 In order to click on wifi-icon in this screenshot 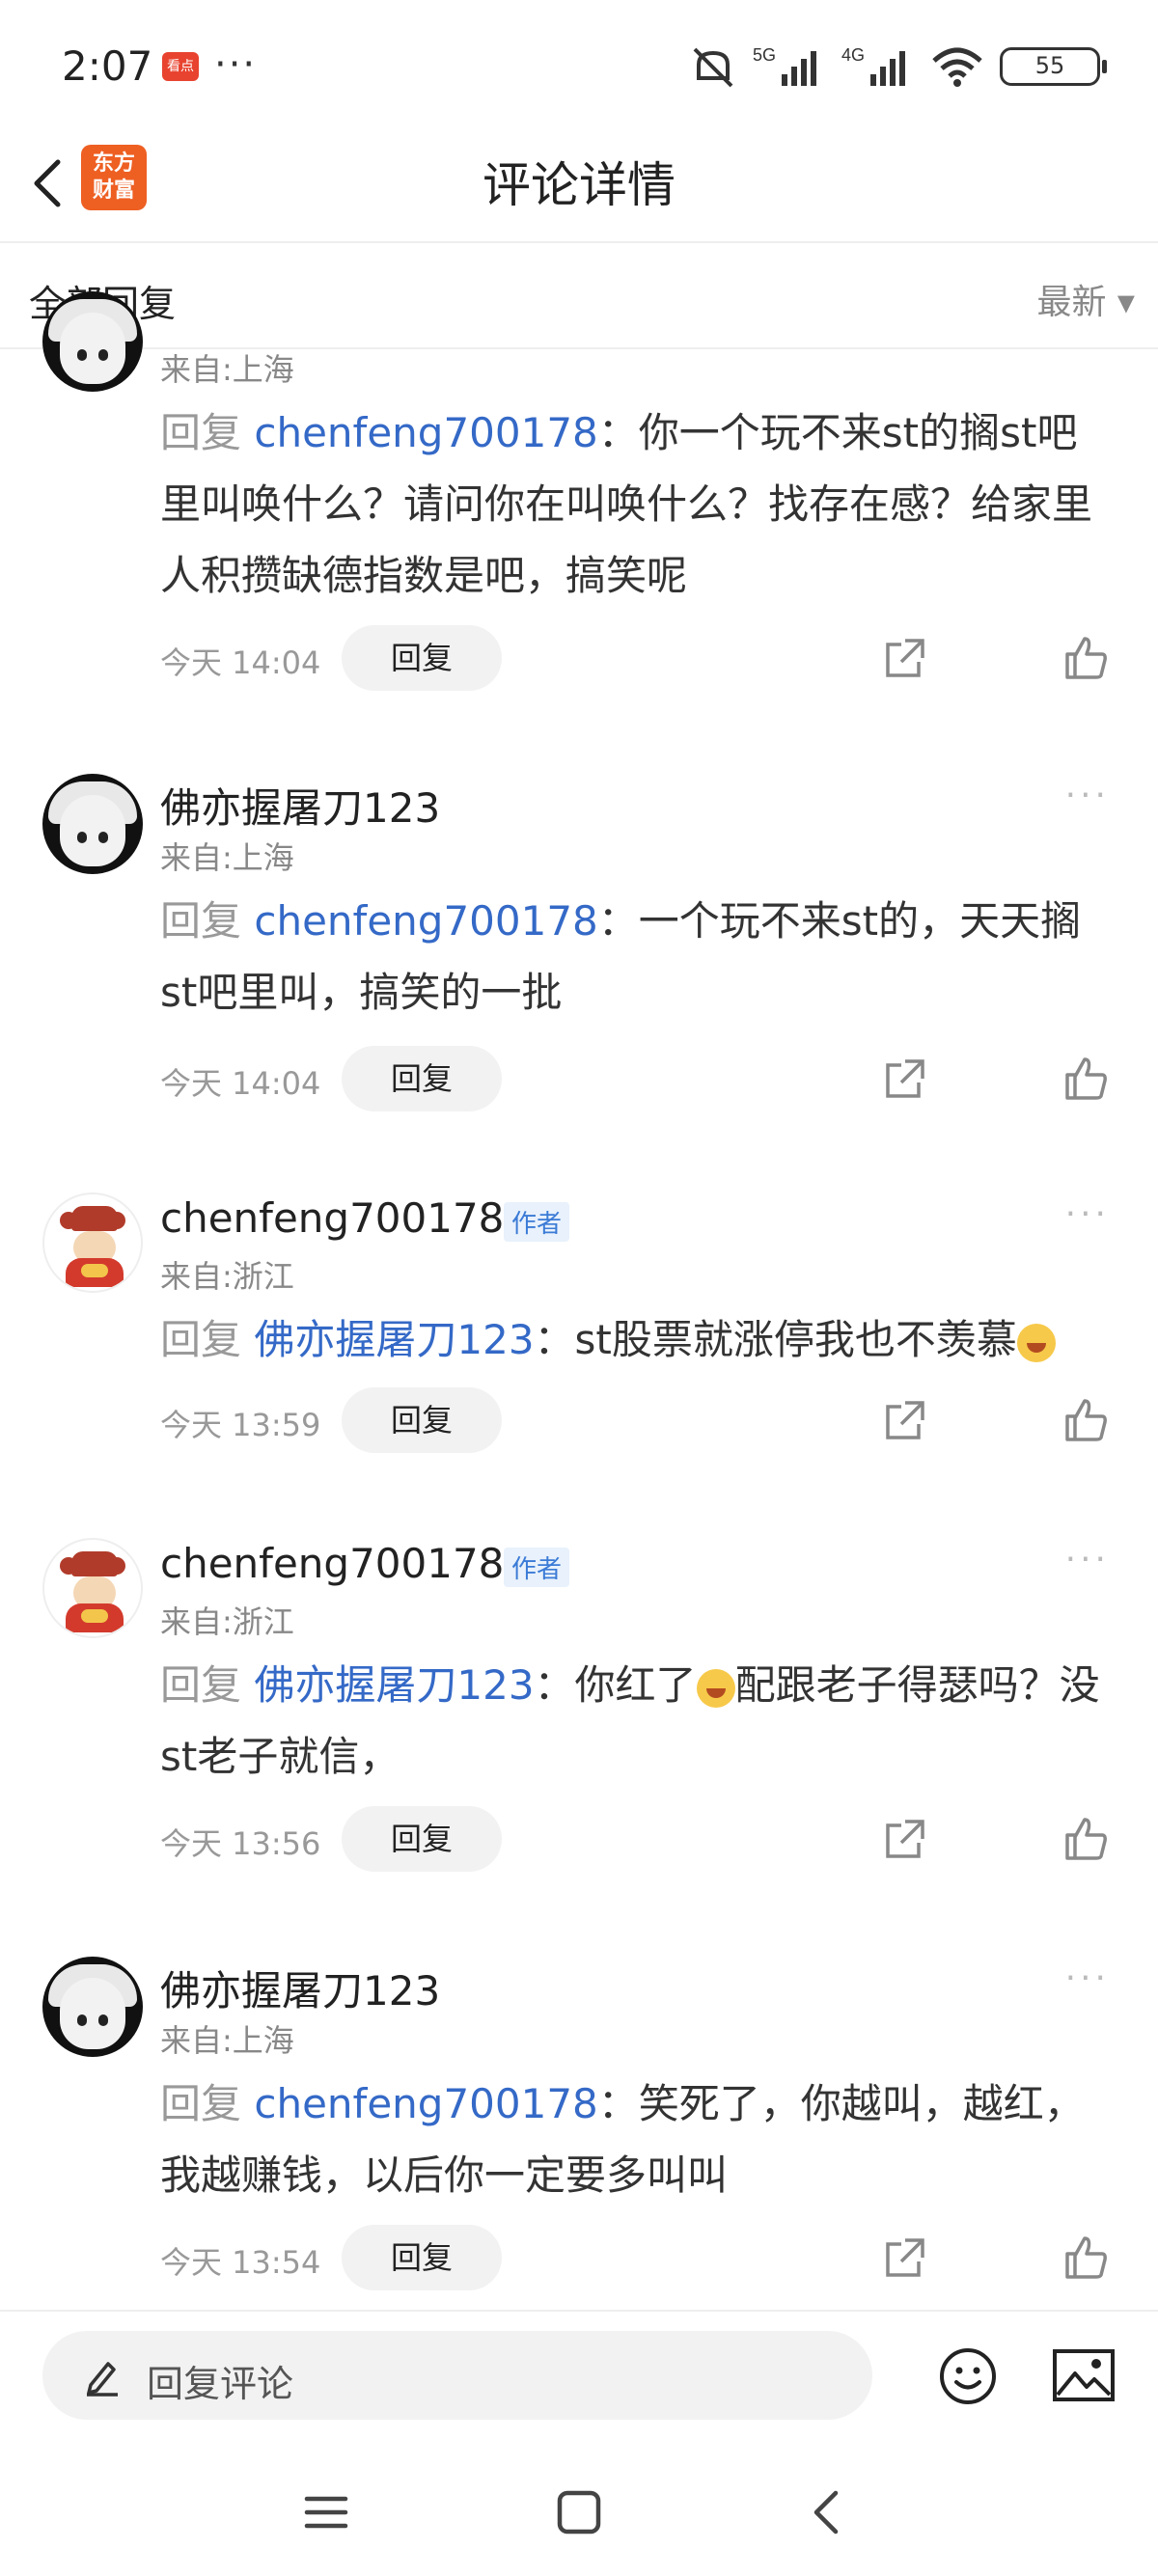, I will do `click(957, 67)`.